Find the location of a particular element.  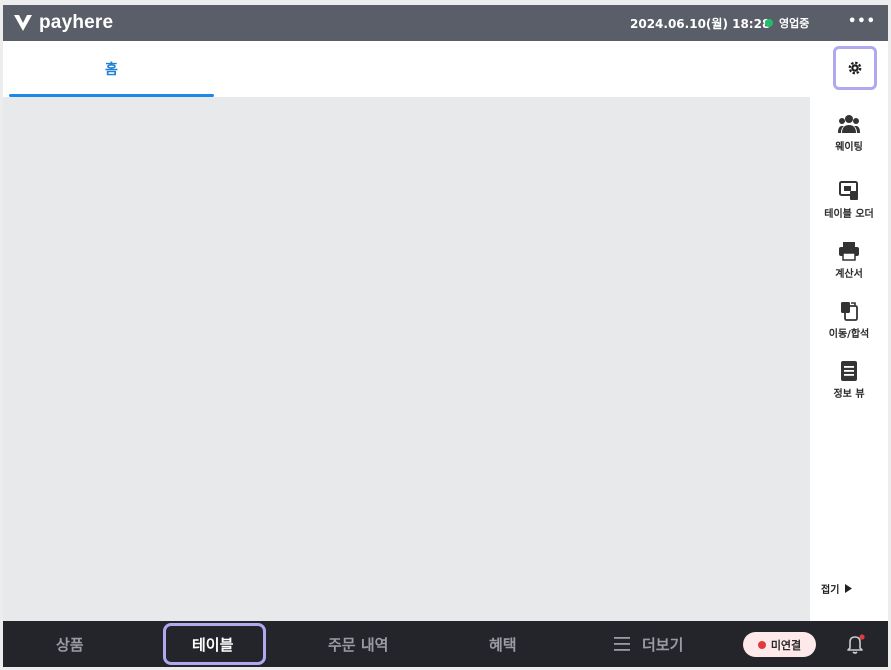

gear-icon is located at coordinates (855, 68).